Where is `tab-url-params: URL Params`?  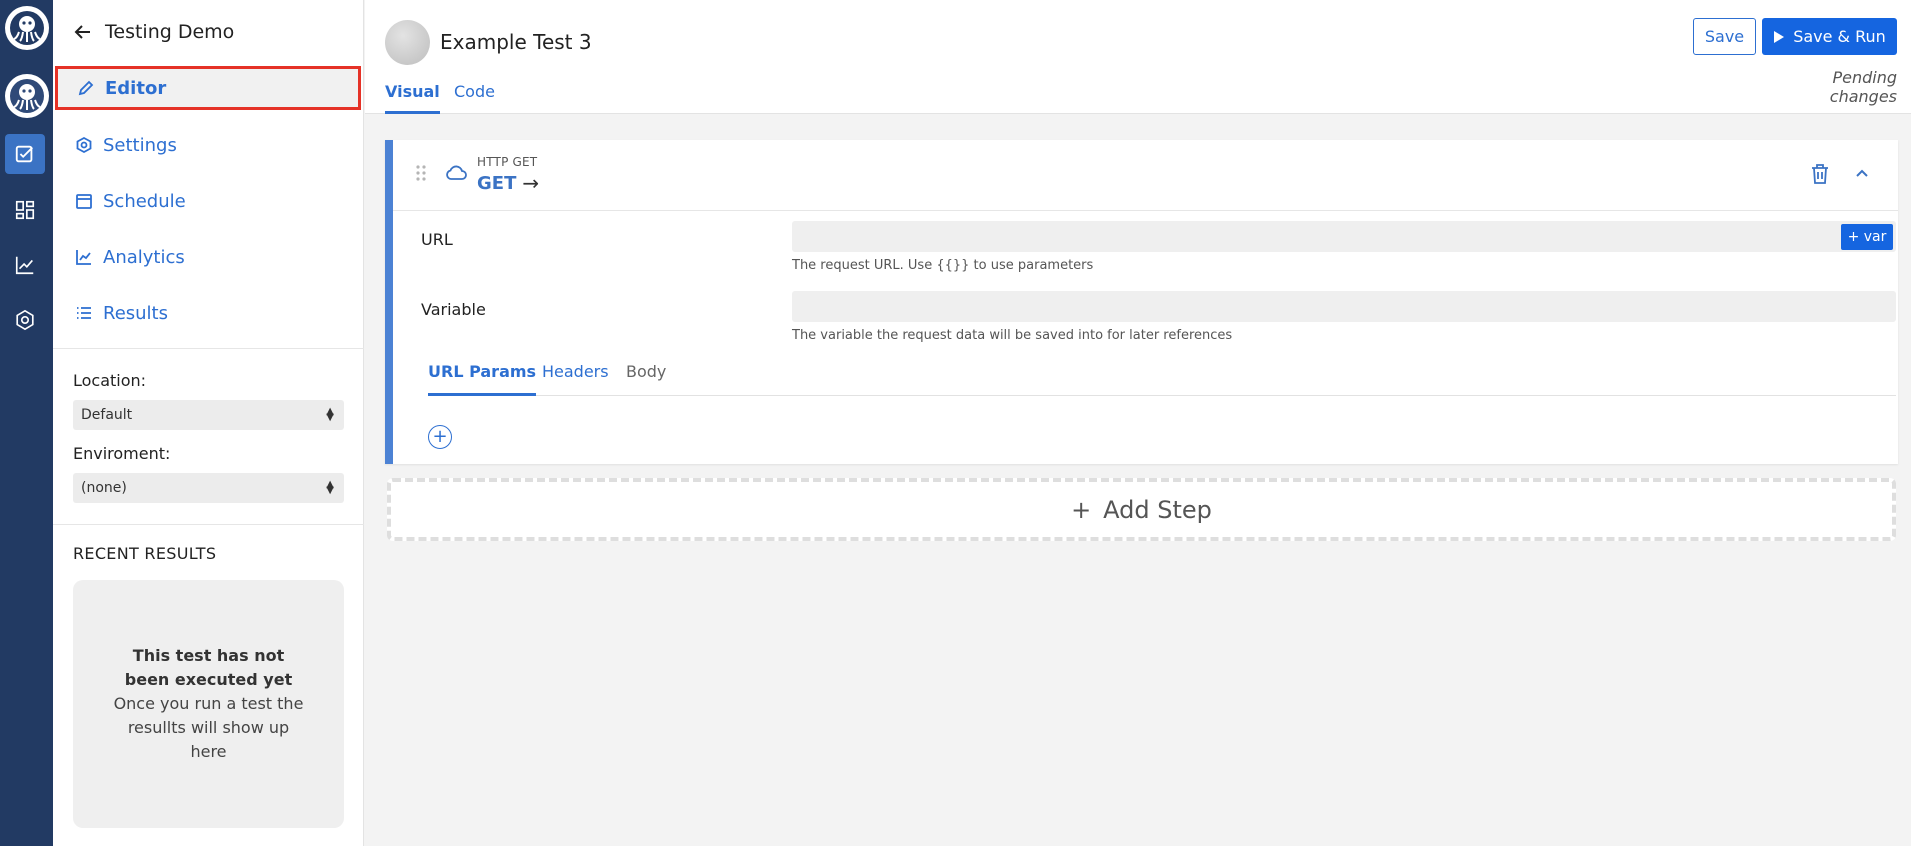 tab-url-params: URL Params is located at coordinates (482, 379).